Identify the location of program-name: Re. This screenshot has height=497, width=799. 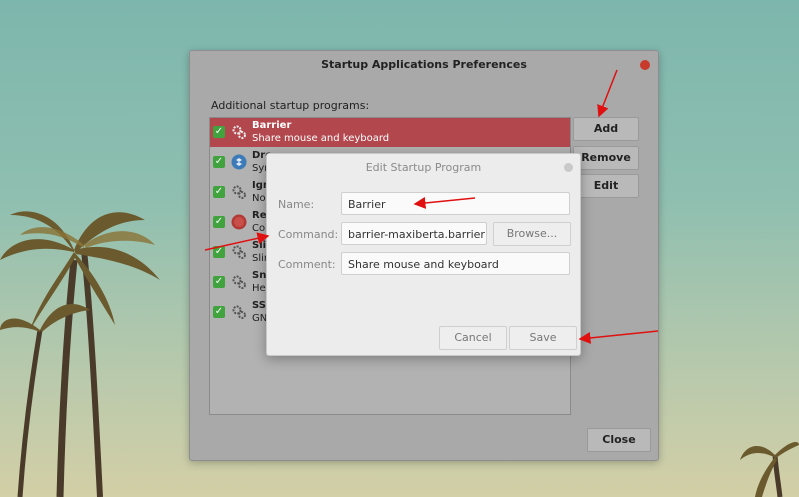
(259, 215).